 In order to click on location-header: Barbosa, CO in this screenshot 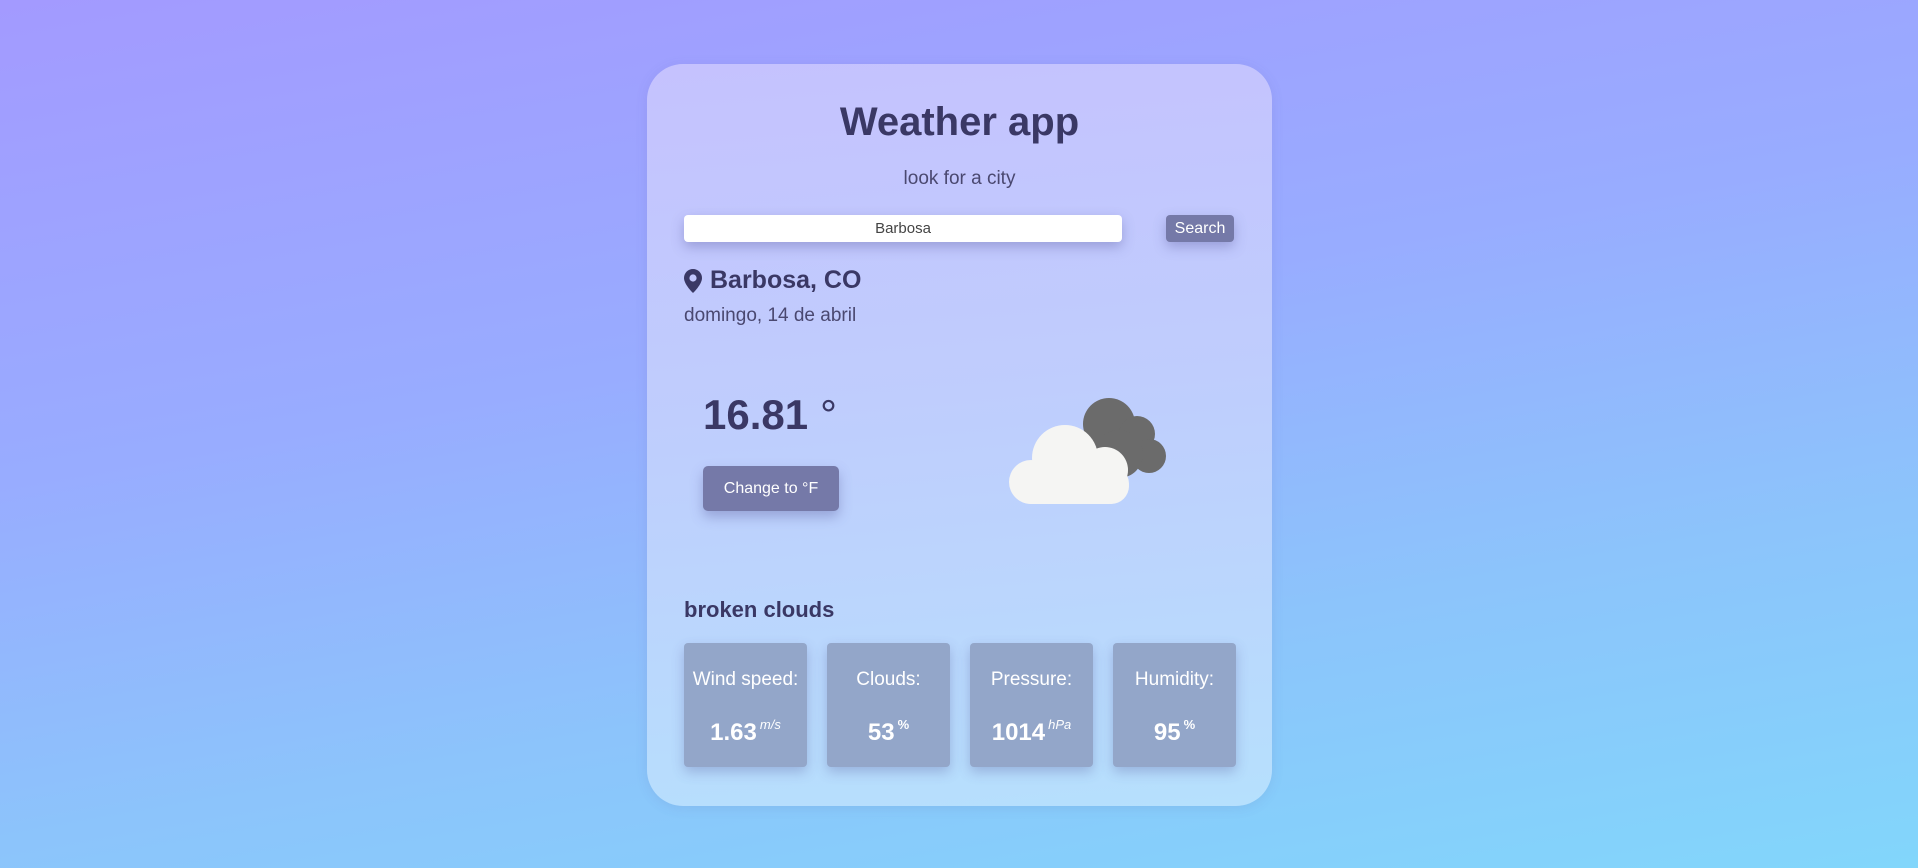, I will do `click(772, 280)`.